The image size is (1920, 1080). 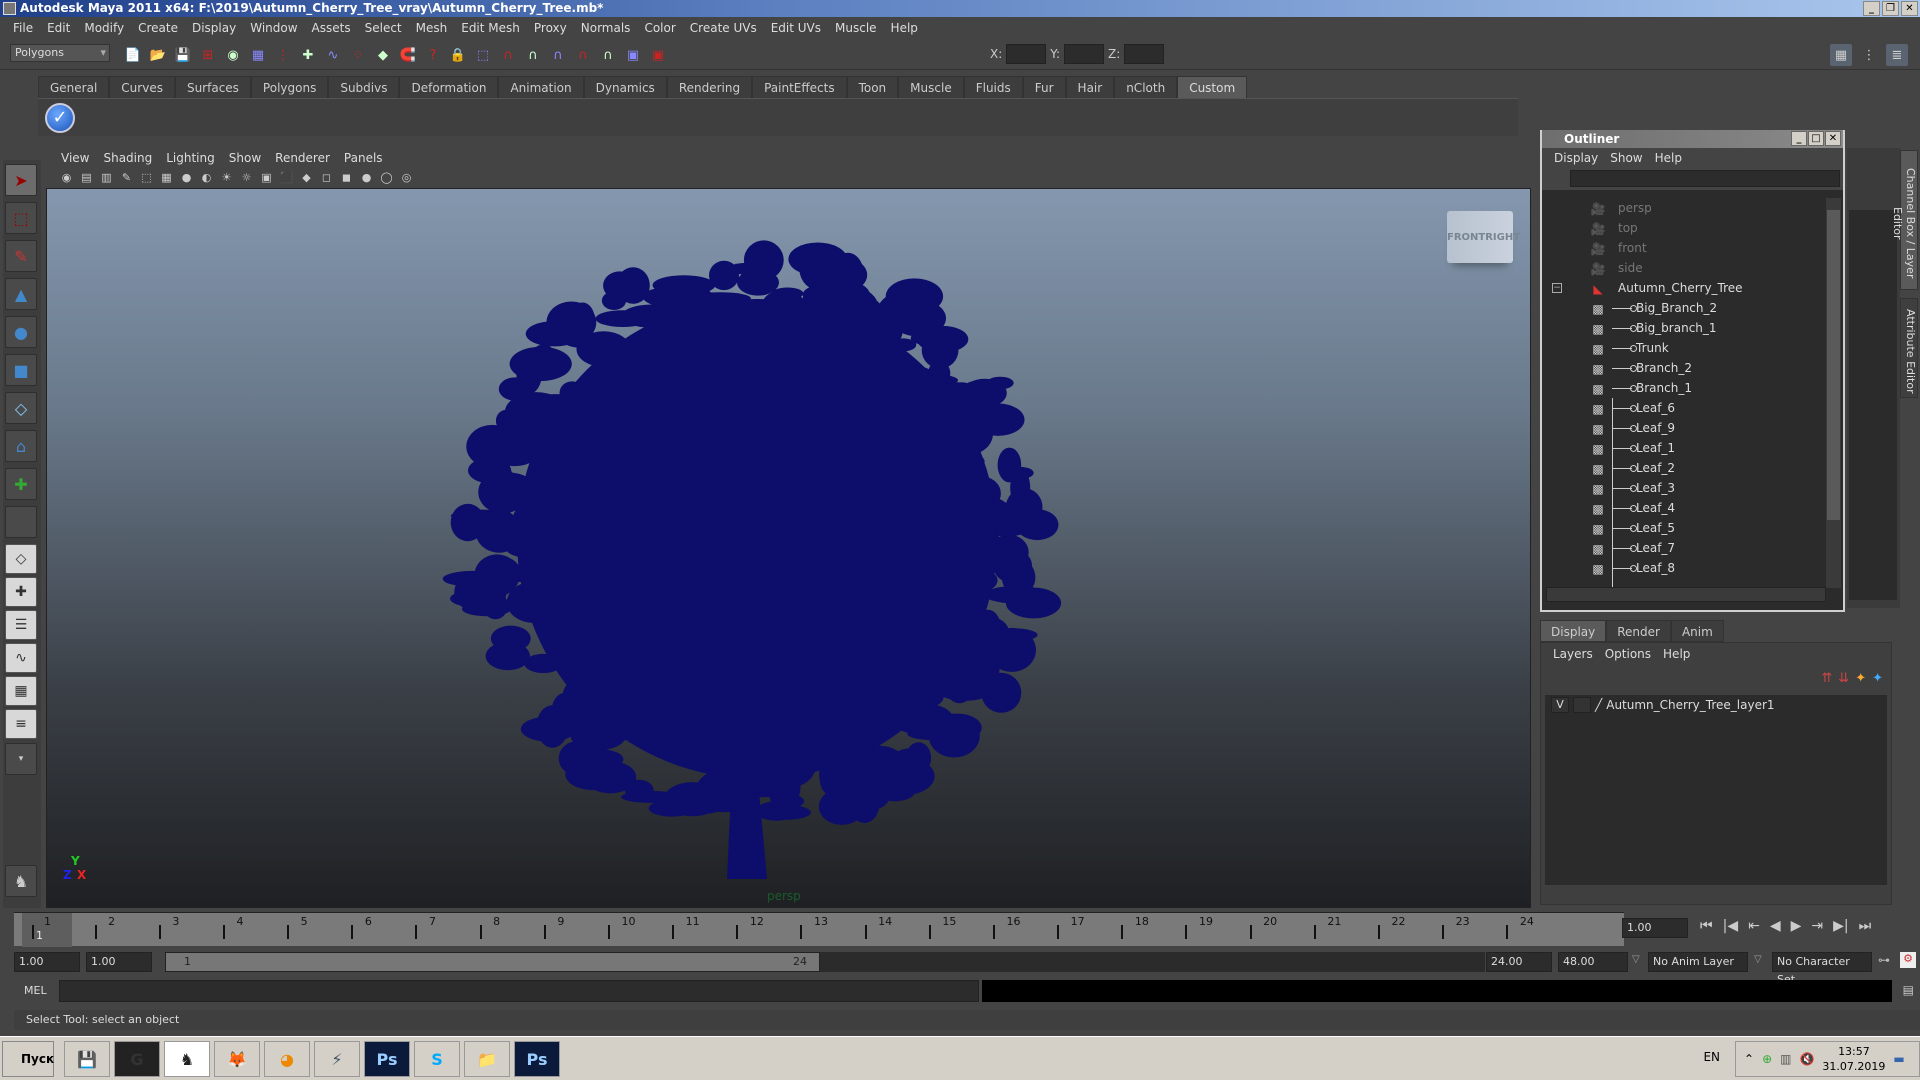 What do you see at coordinates (904, 28) in the screenshot?
I see `menu-help: Help` at bounding box center [904, 28].